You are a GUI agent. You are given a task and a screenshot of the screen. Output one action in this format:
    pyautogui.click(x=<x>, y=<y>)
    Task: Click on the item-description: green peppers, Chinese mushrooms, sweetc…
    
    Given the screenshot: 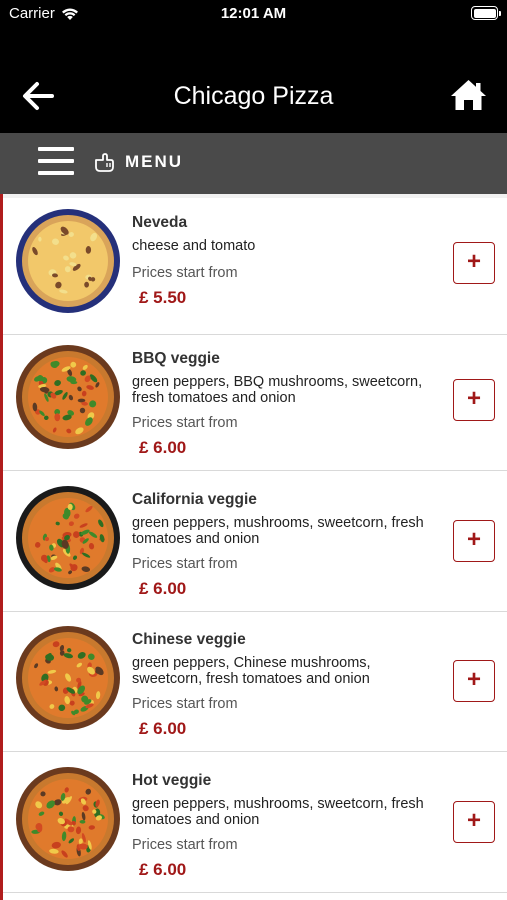 What is the action you would take?
    pyautogui.click(x=251, y=671)
    